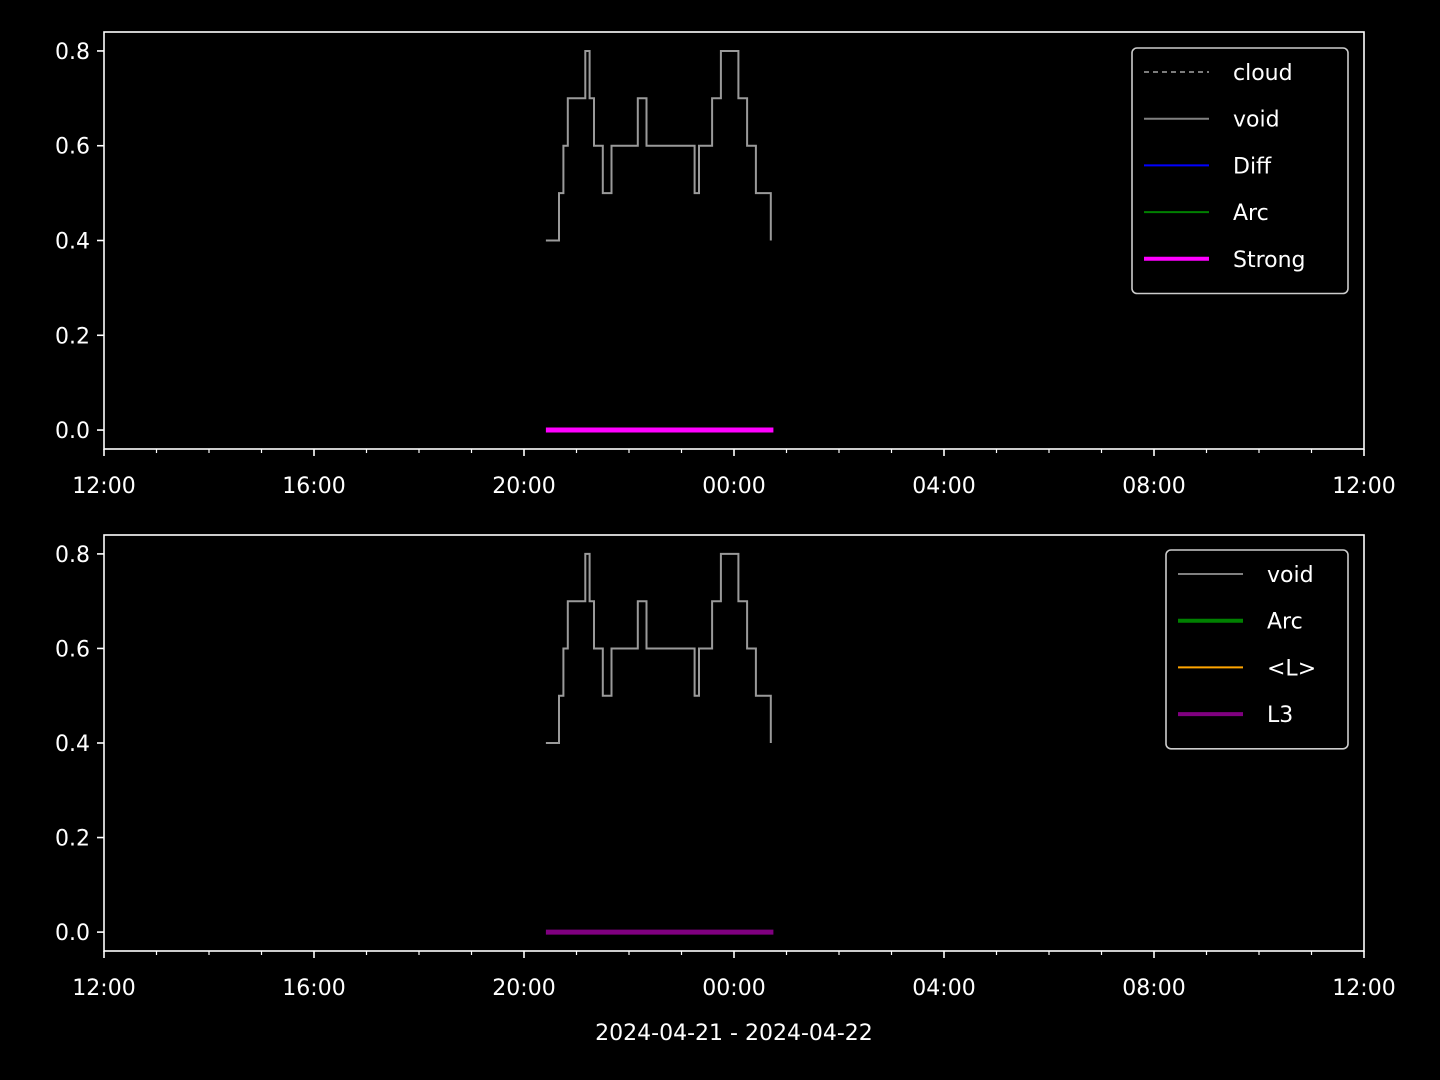  I want to click on legend: void Arc <L> L3, so click(1257, 649).